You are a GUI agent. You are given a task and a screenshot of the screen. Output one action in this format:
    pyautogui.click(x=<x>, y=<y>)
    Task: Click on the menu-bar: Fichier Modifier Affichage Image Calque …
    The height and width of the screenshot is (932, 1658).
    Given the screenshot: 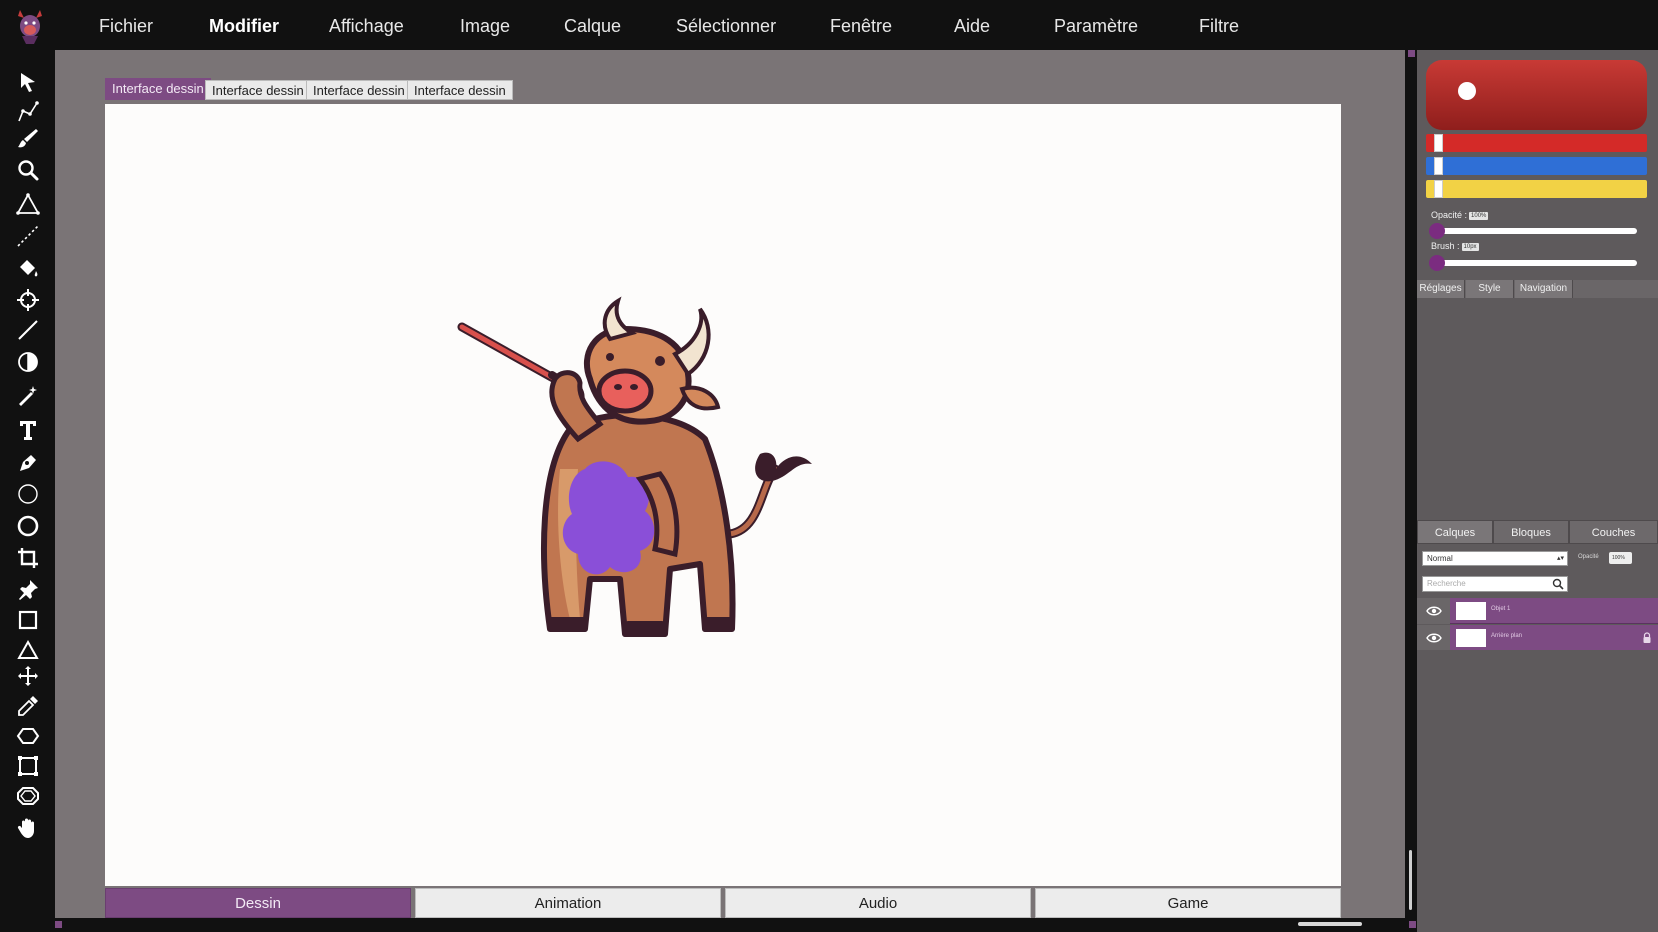 What is the action you would take?
    pyautogui.click(x=829, y=25)
    